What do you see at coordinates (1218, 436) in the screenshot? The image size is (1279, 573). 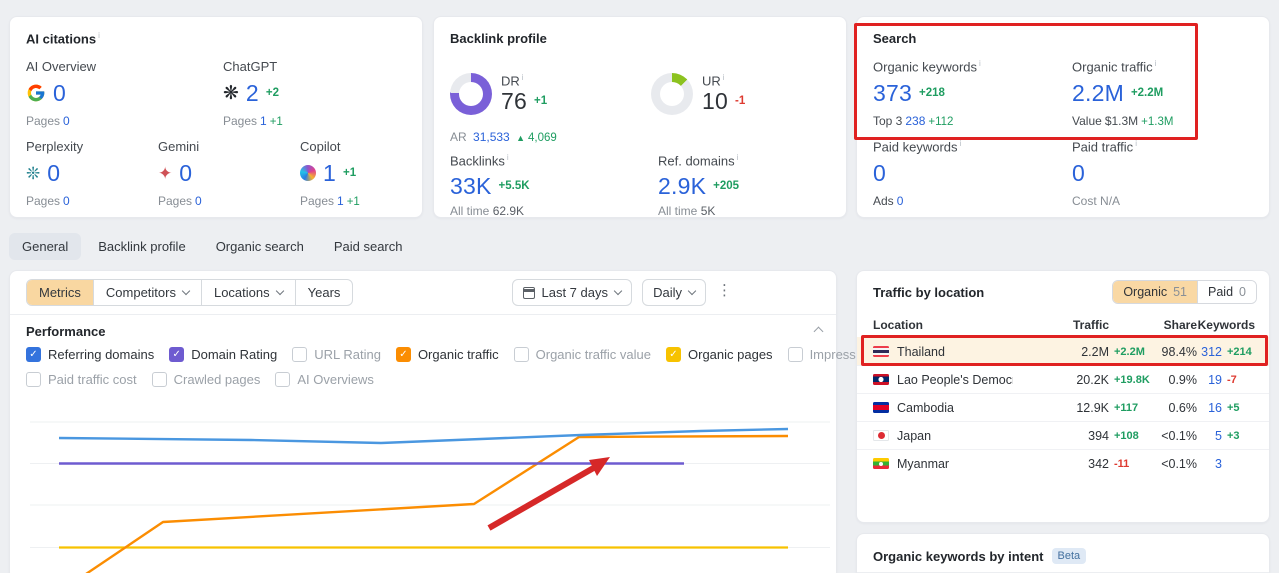 I see `keywords-link: 5` at bounding box center [1218, 436].